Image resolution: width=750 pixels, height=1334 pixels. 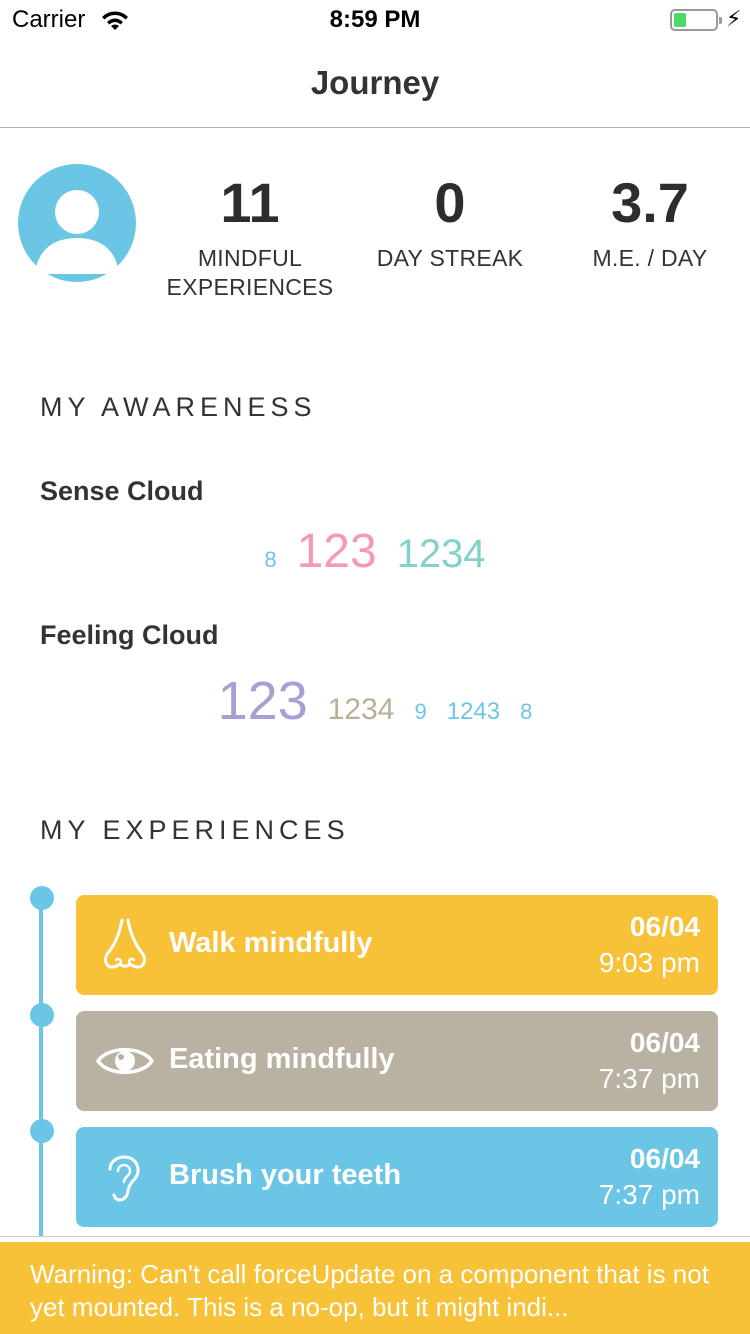 I want to click on sense-cloud-title: Sense Cloud, so click(x=122, y=491).